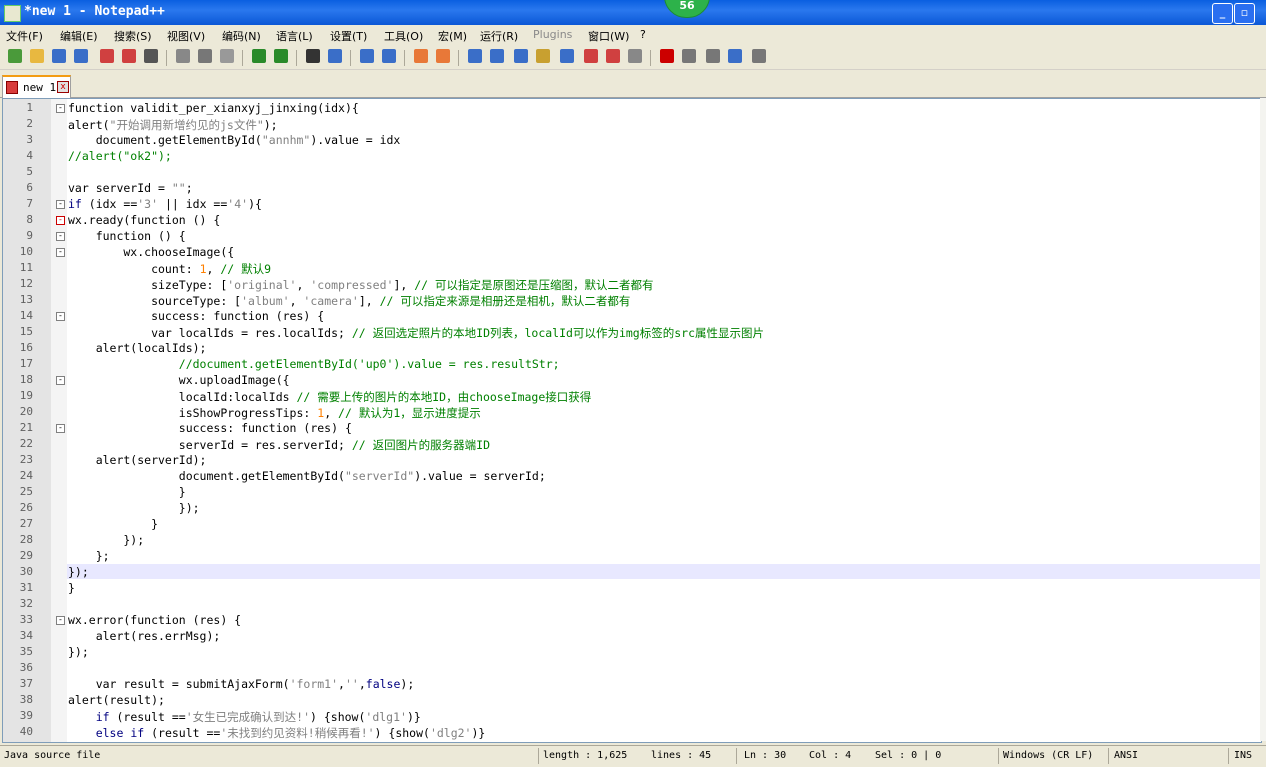 The width and height of the screenshot is (1266, 767). Describe the element at coordinates (313, 56) in the screenshot. I see `find-icon` at that location.